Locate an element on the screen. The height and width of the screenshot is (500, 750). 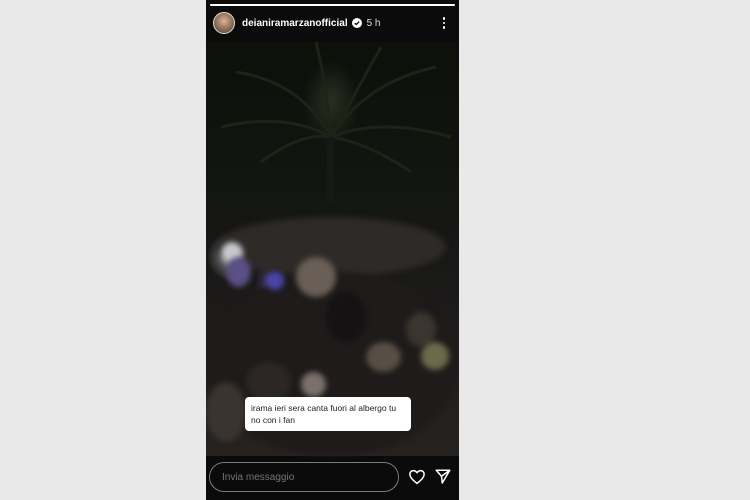
heart-icon is located at coordinates (417, 477).